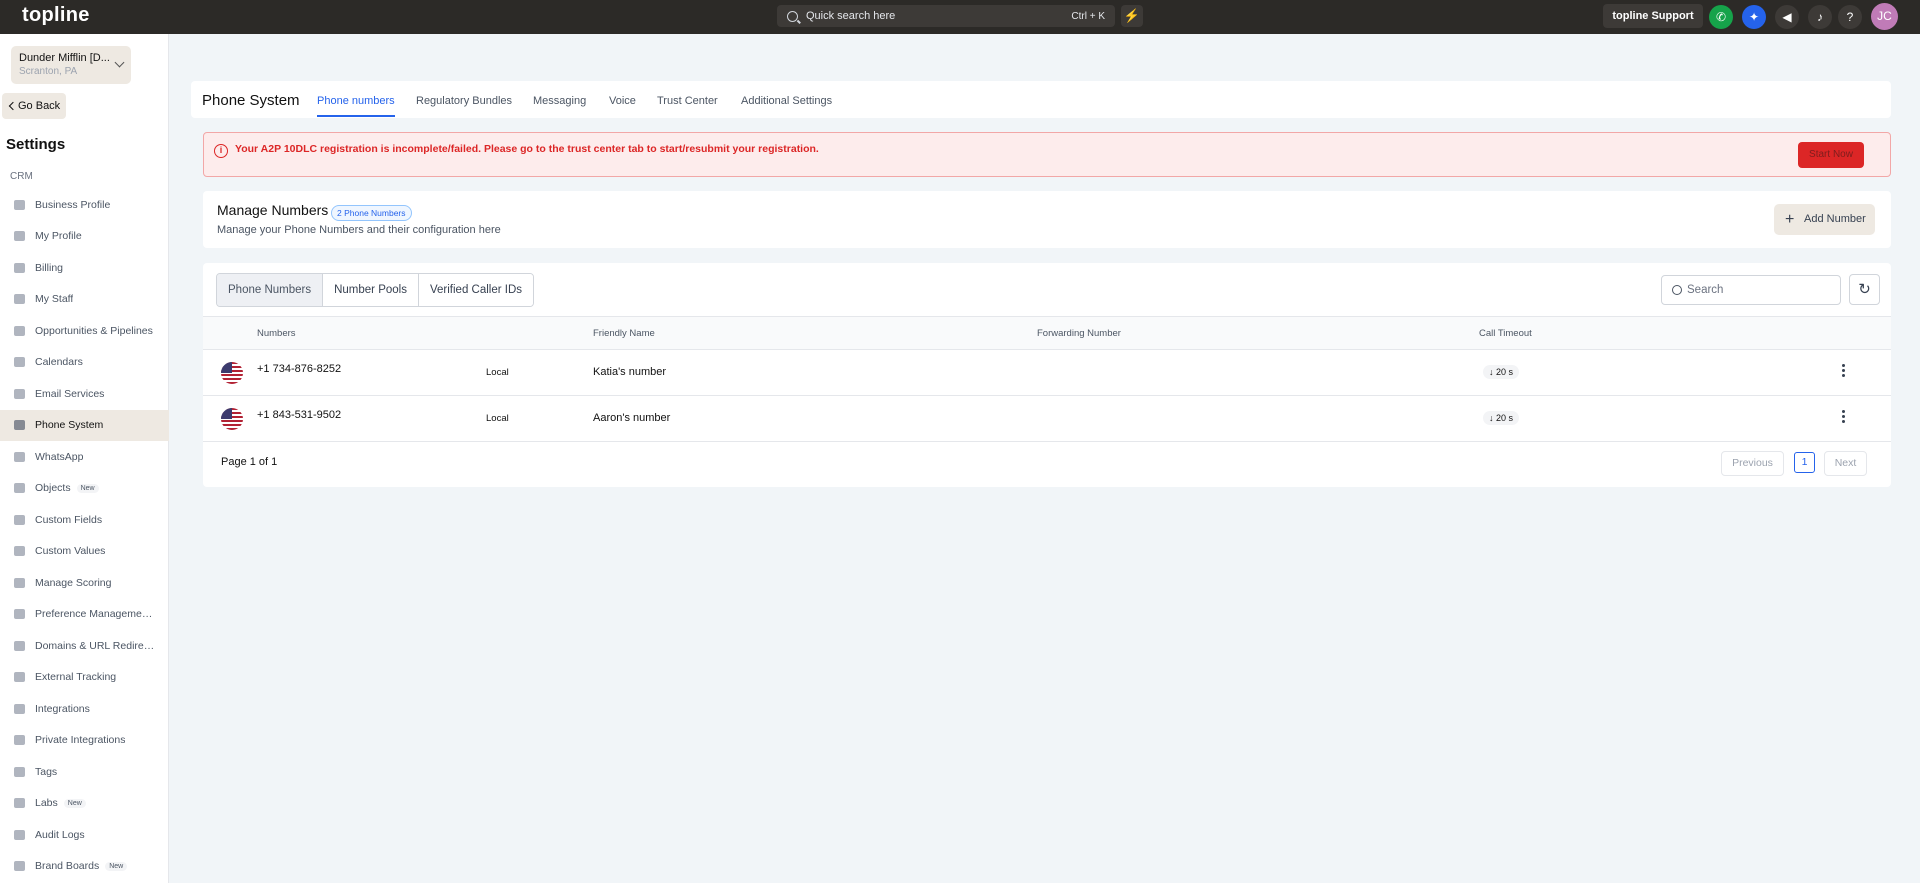  I want to click on segment-phone-numbers: Phone Numbers, so click(270, 290).